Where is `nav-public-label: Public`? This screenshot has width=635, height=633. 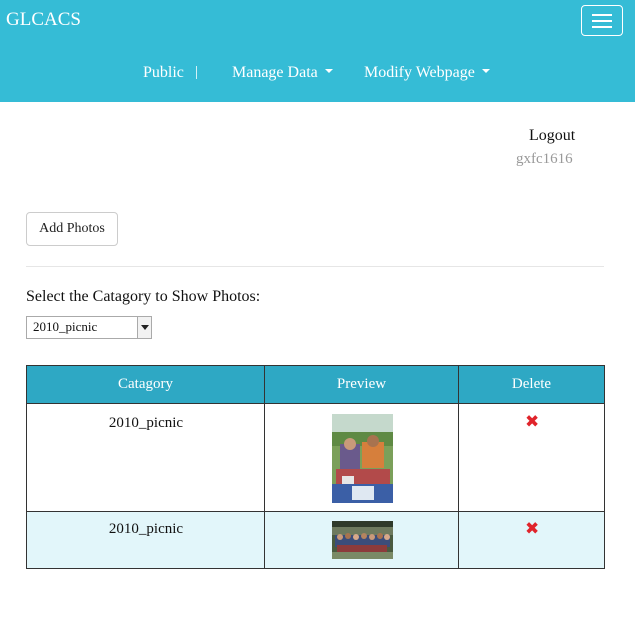
nav-public-label: Public is located at coordinates (163, 72).